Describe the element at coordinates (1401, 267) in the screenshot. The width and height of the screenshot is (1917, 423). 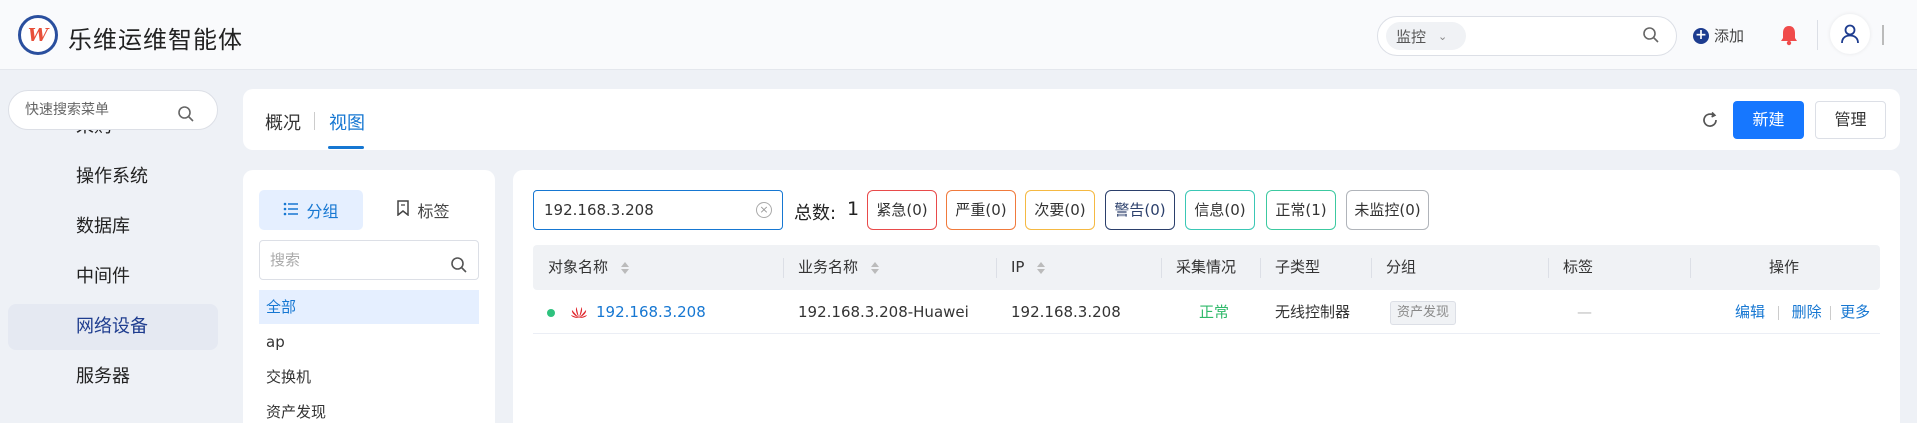
I see `column-header-group: 分组` at that location.